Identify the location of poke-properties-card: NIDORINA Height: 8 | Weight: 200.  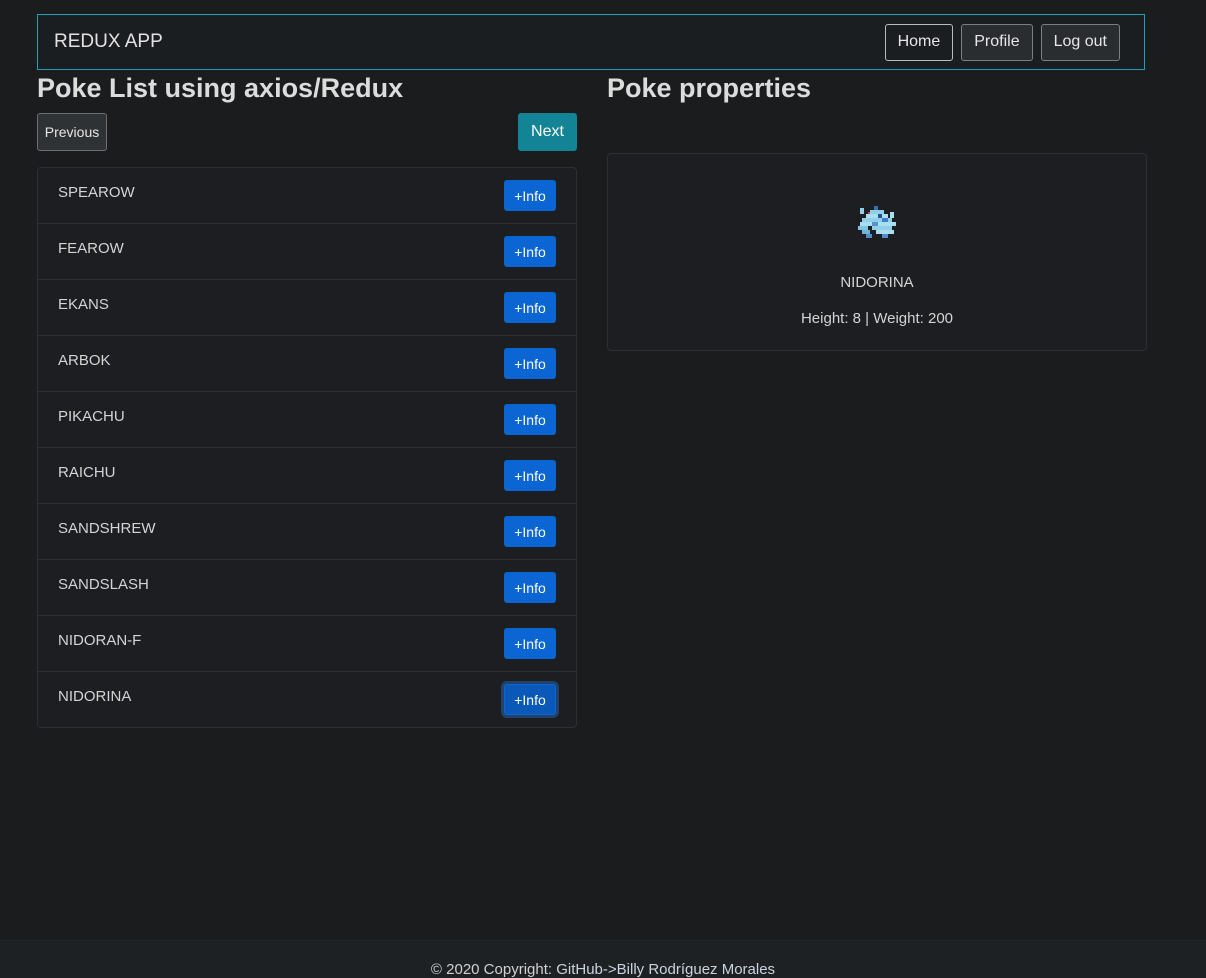
(877, 252).